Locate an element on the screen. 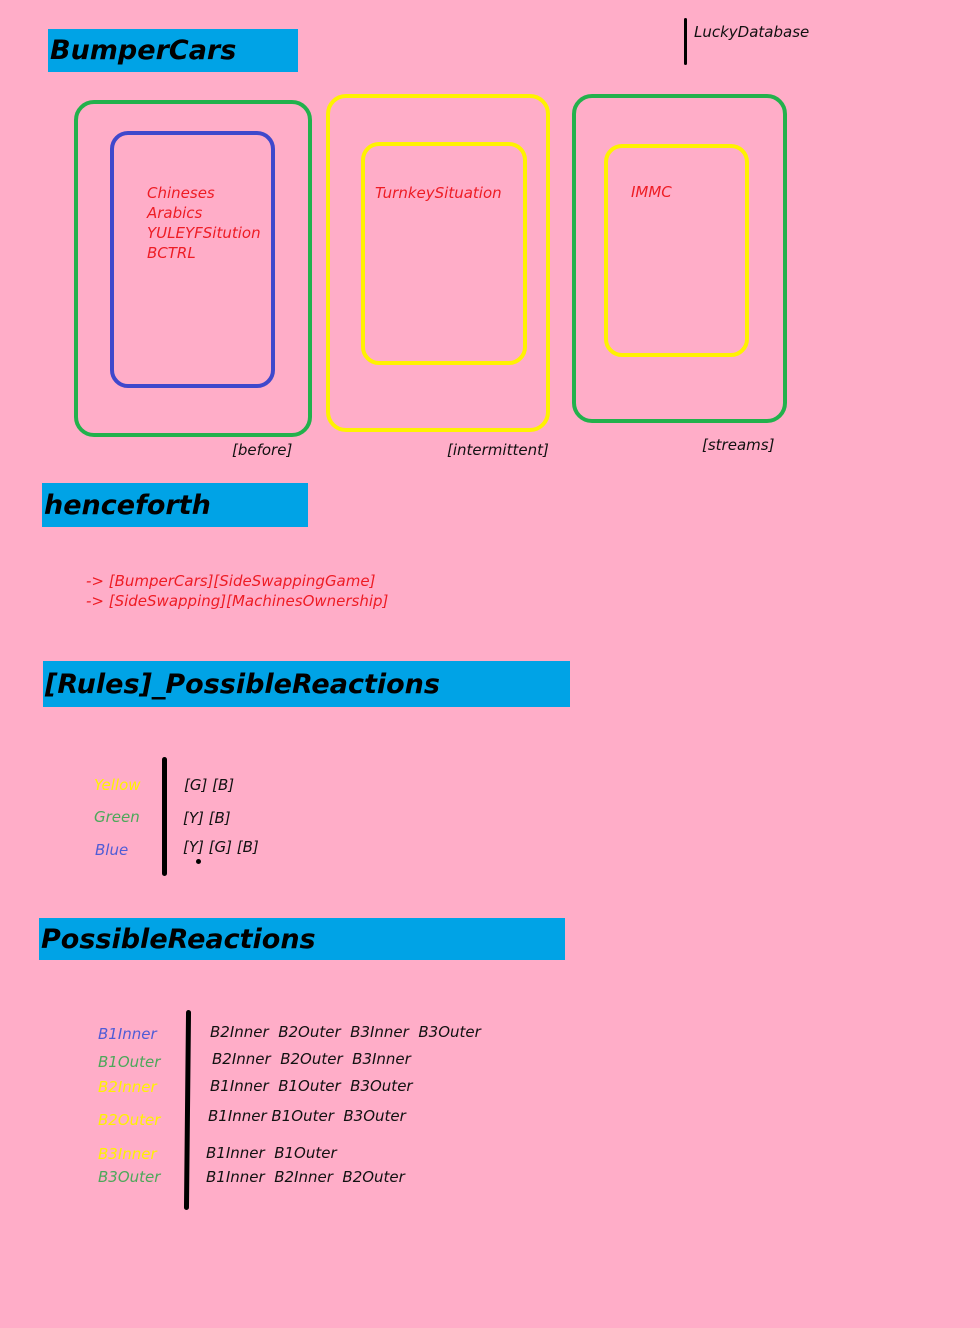 This screenshot has width=980, height=1328. box1-item: YULEYFSitution is located at coordinates (204, 233).